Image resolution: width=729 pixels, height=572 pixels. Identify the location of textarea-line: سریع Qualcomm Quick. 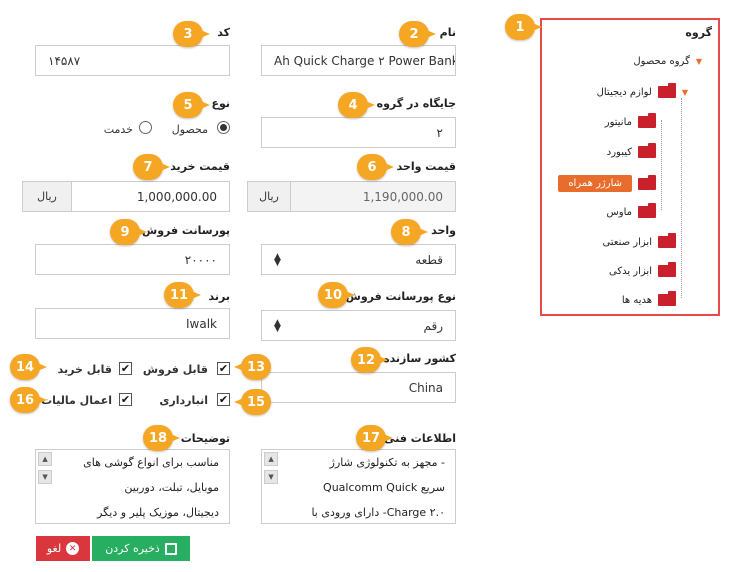
(384, 487).